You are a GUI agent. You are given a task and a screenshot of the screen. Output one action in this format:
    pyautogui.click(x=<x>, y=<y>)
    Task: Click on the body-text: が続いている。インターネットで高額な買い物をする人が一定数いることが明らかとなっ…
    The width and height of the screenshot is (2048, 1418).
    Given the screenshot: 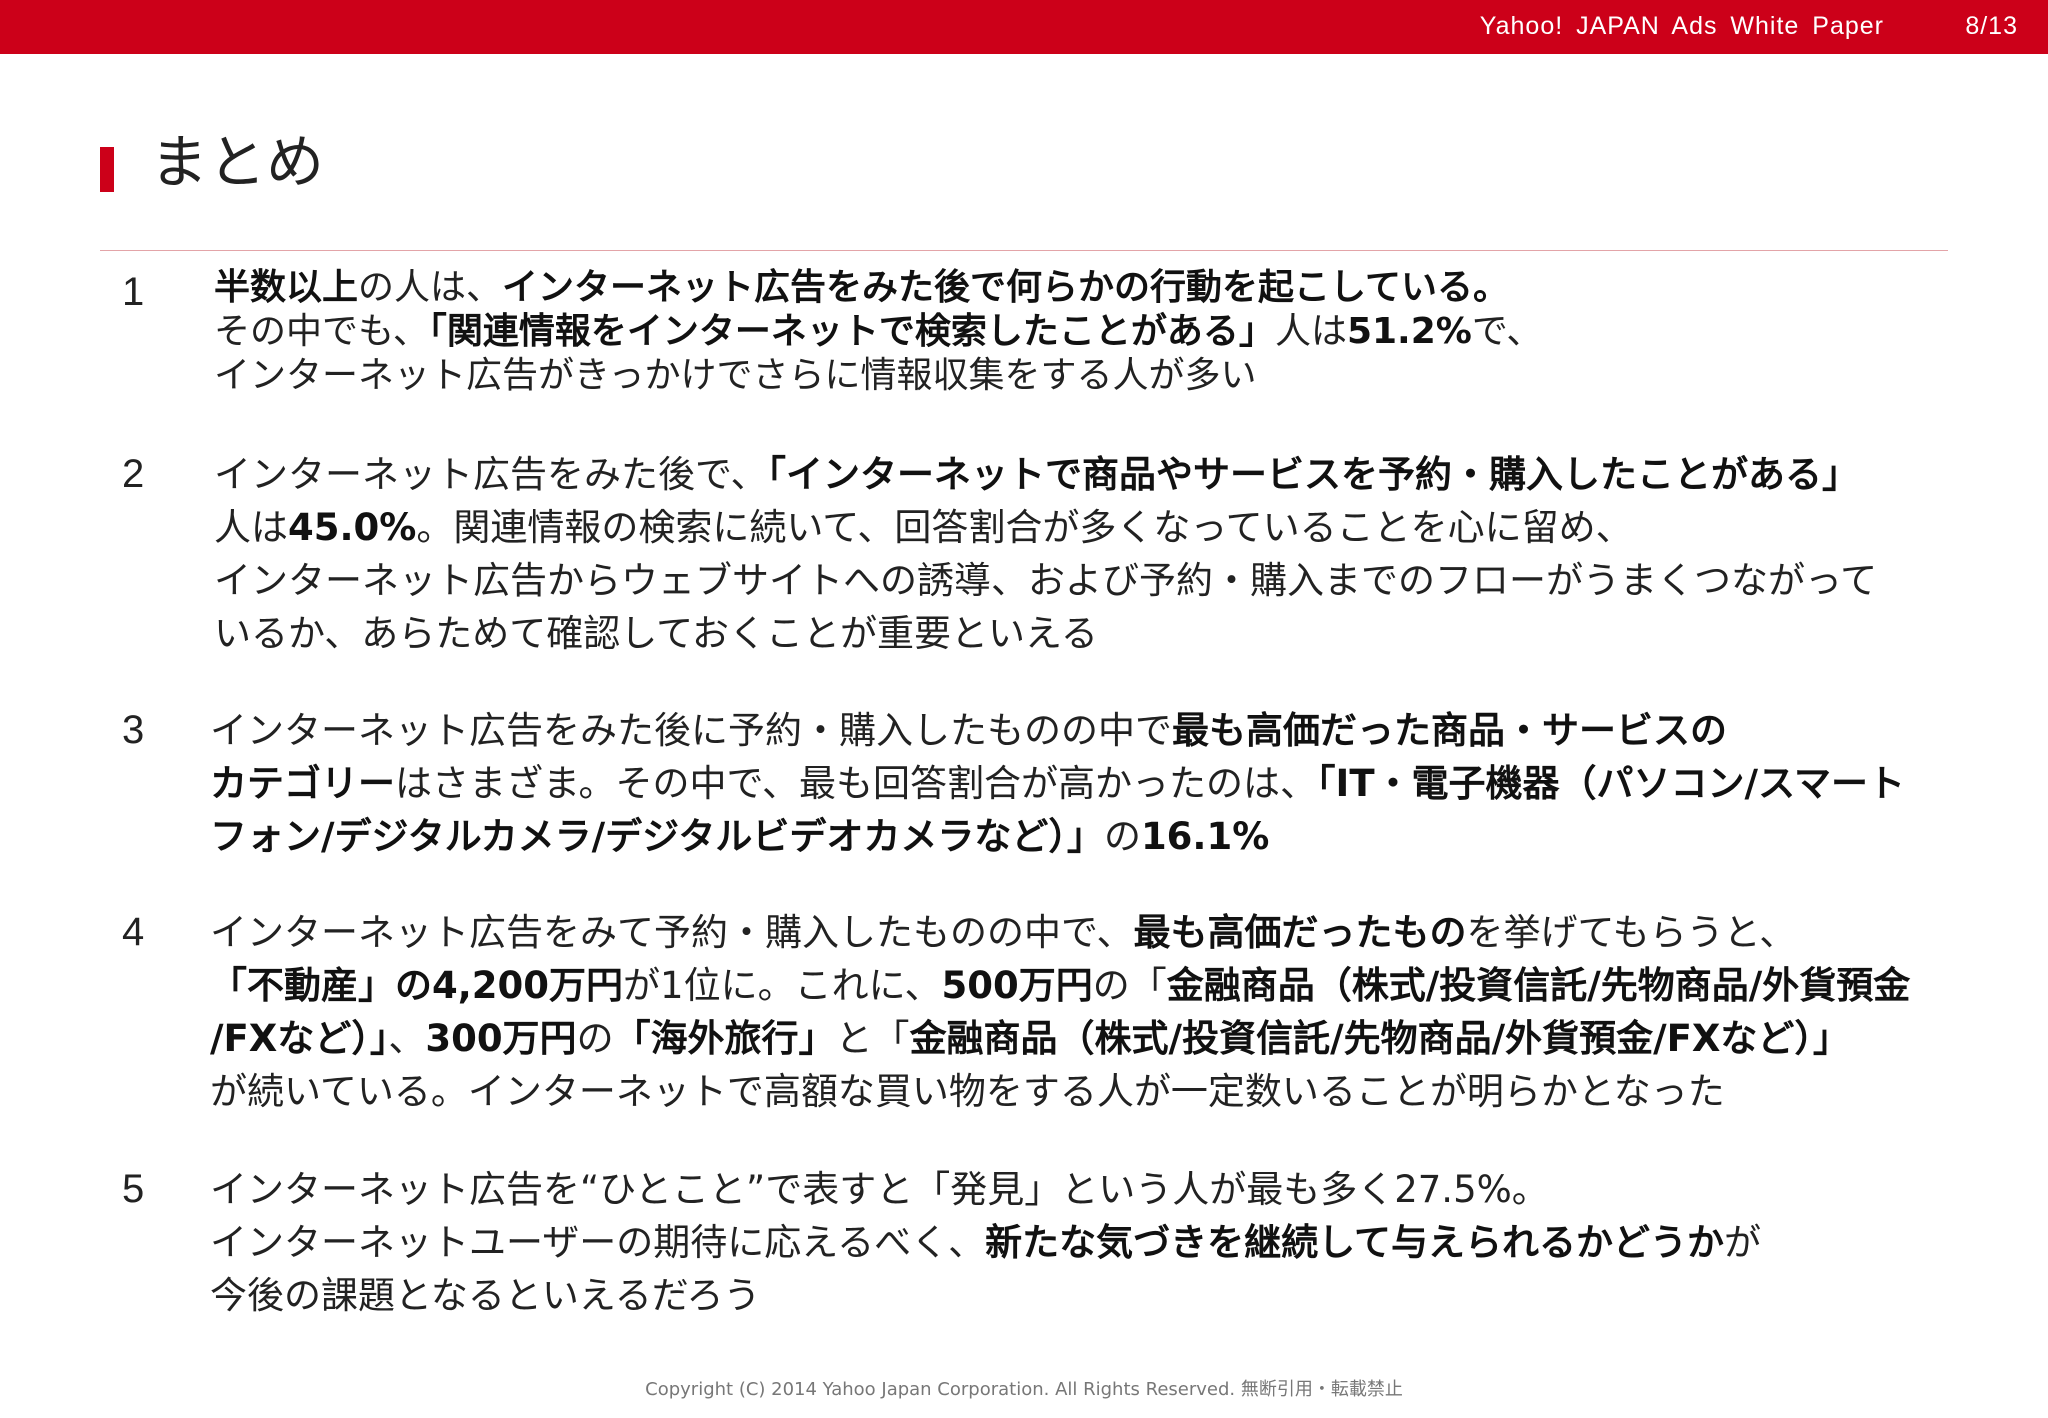 What is the action you would take?
    pyautogui.click(x=967, y=1091)
    